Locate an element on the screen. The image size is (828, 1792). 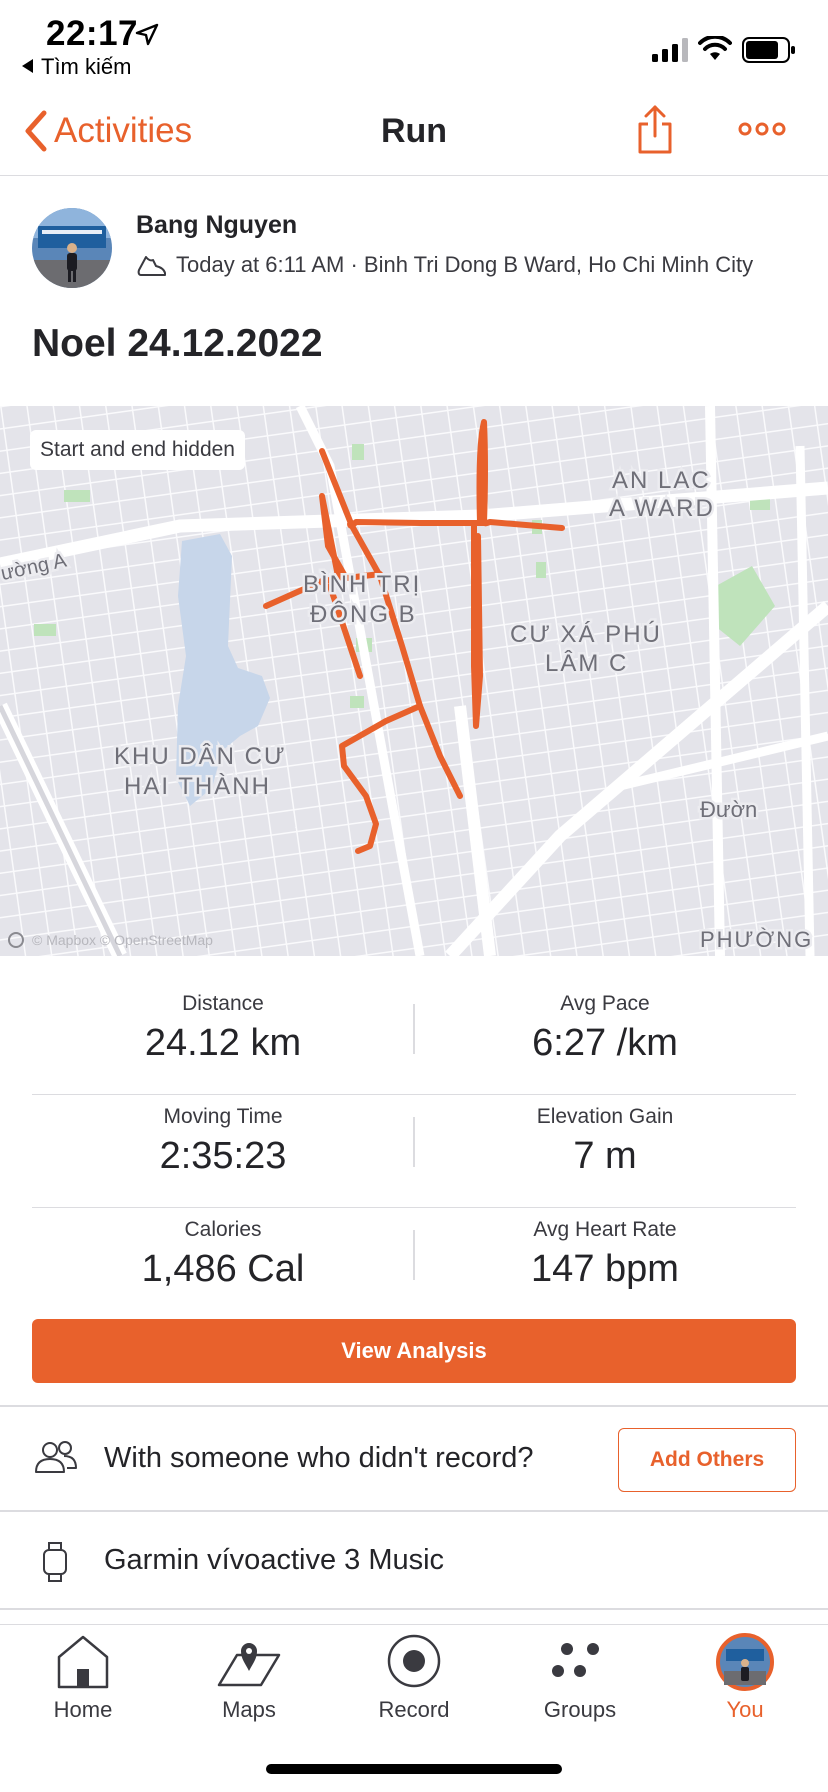
tab-label: Maps is located at coordinates (249, 1709).